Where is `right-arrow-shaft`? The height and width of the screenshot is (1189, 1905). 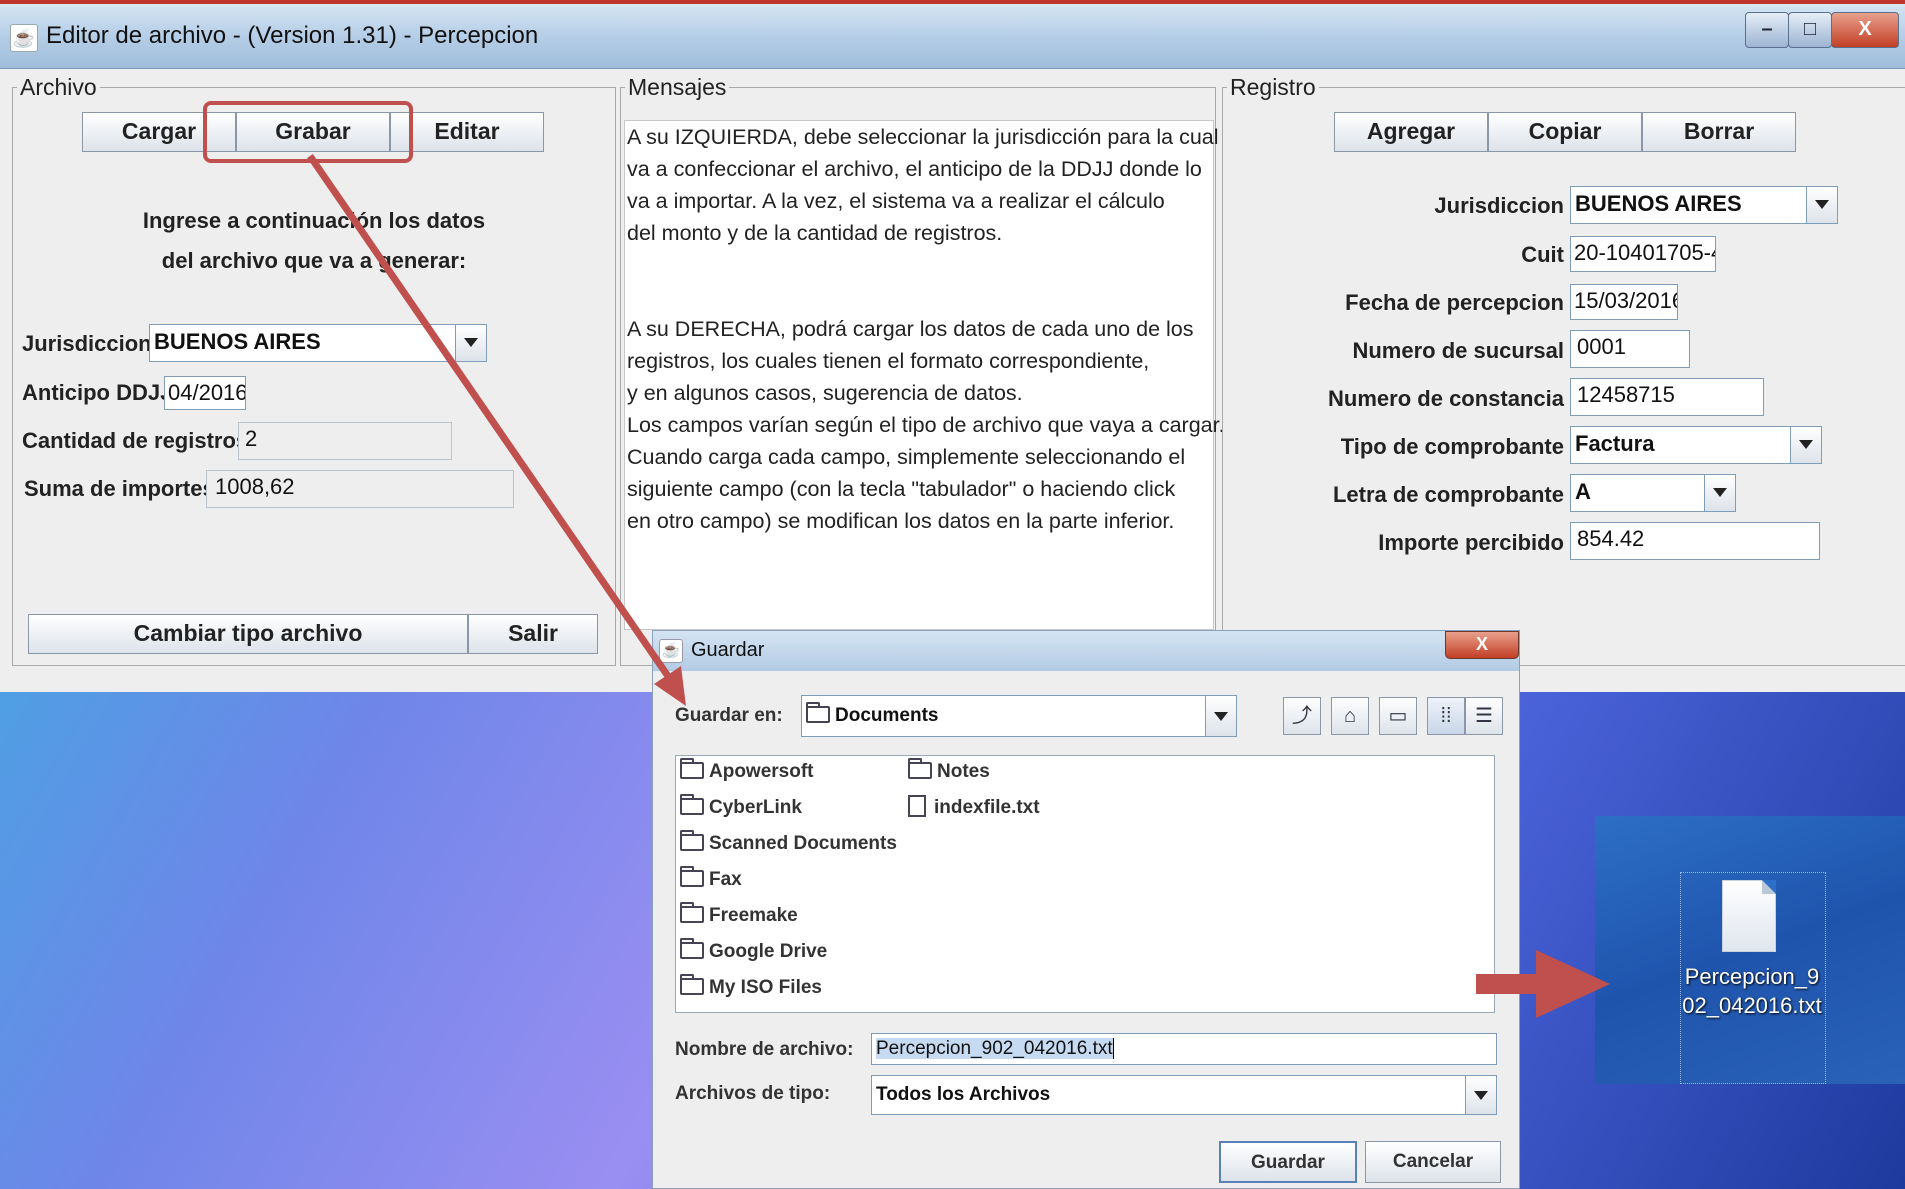 right-arrow-shaft is located at coordinates (1508, 984).